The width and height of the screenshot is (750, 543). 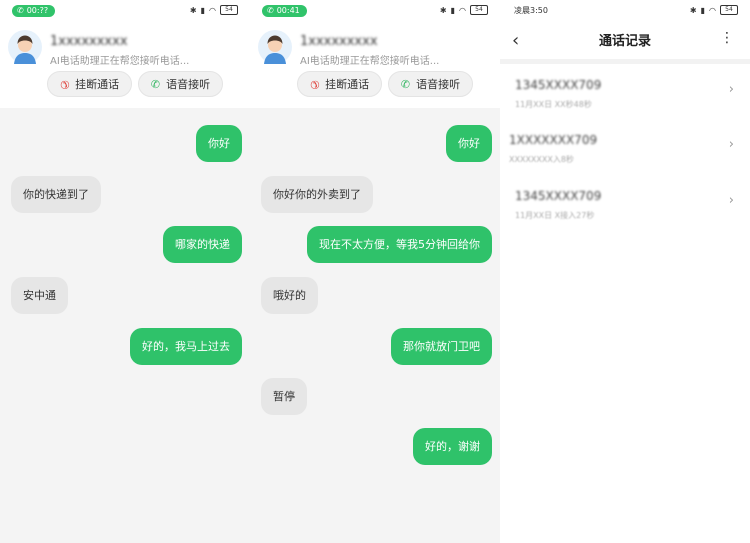 What do you see at coordinates (515, 40) in the screenshot?
I see `back-icon: ‹` at bounding box center [515, 40].